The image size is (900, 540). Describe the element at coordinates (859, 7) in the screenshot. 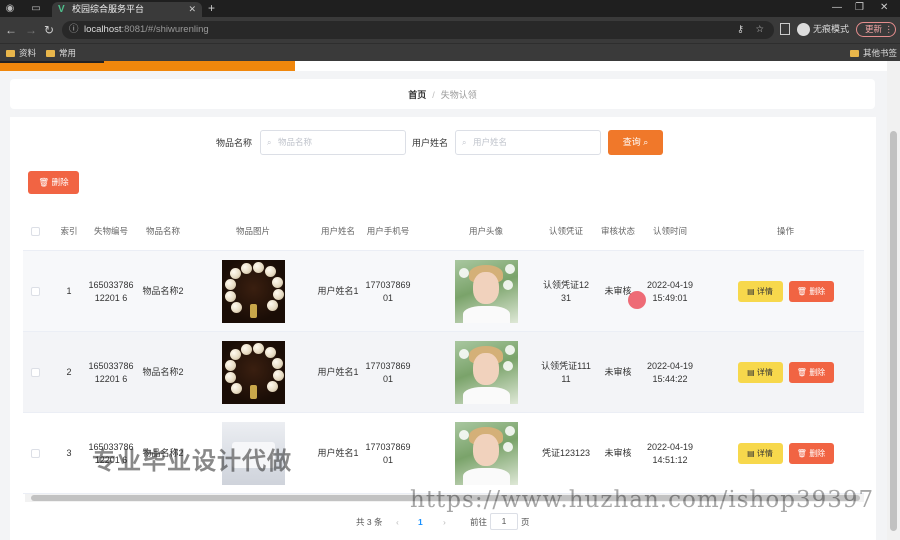

I see `maximize-icon: ❐` at that location.